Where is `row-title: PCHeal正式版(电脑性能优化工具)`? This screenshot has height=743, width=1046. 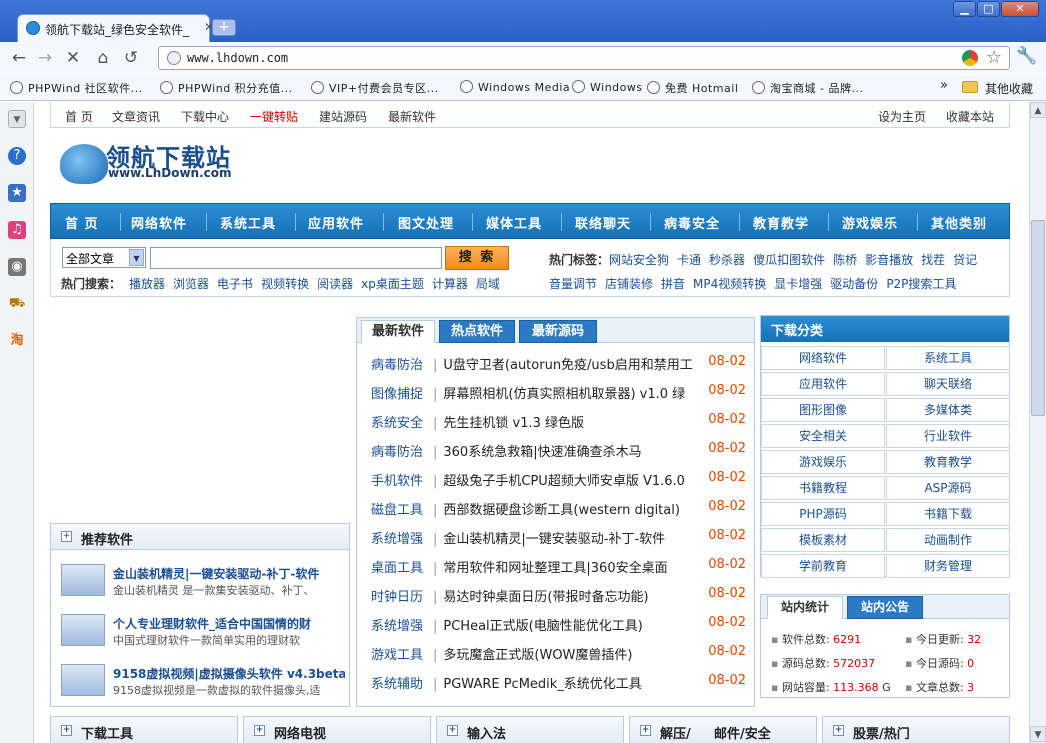
row-title: PCHeal正式版(电脑性能优化工具) is located at coordinates (571, 624).